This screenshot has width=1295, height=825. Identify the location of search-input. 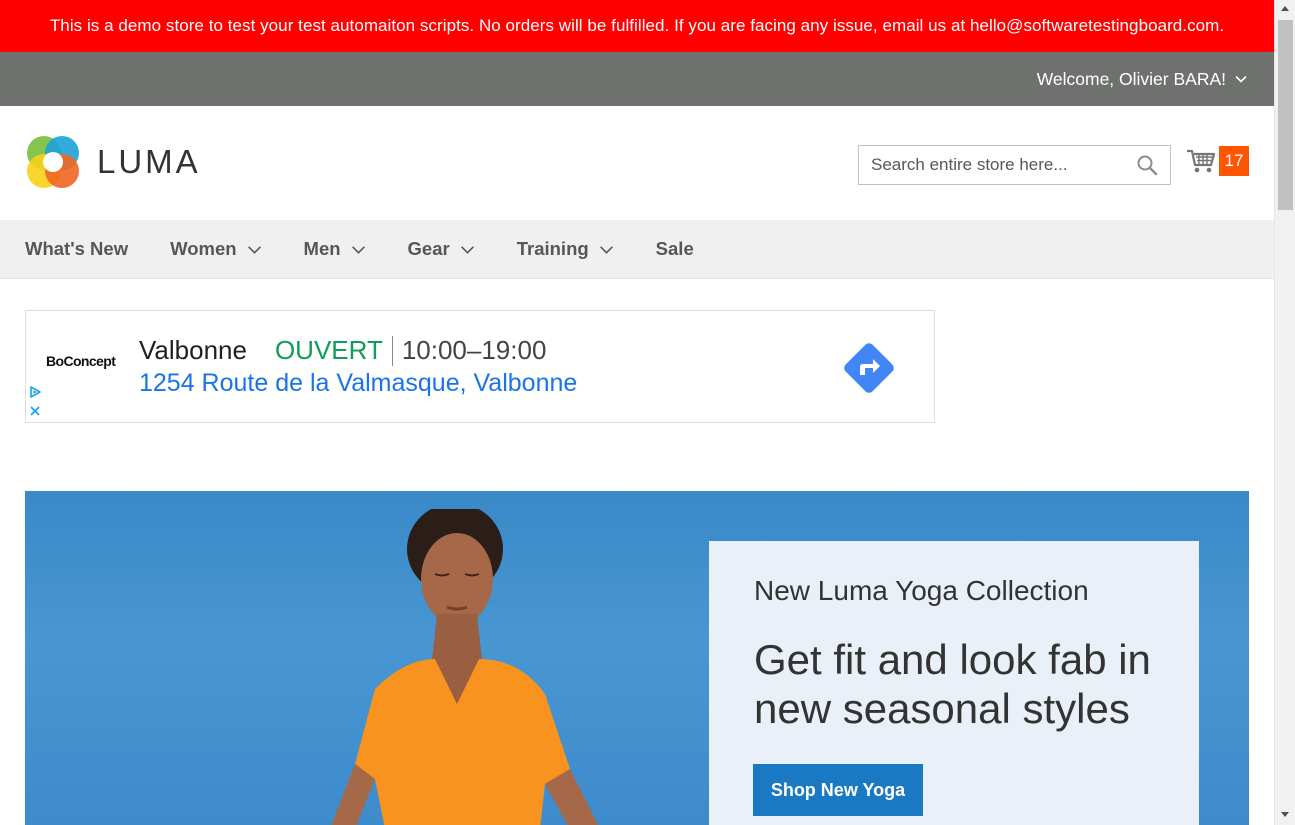
(1003, 165).